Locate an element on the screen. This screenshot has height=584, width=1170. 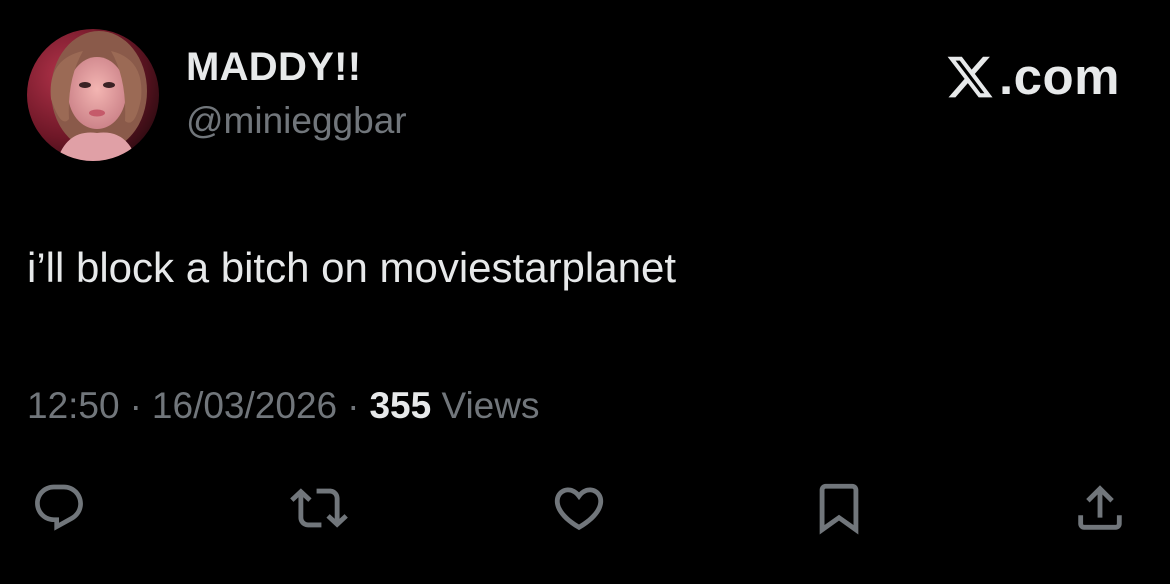
x-logo-icon is located at coordinates (970, 77).